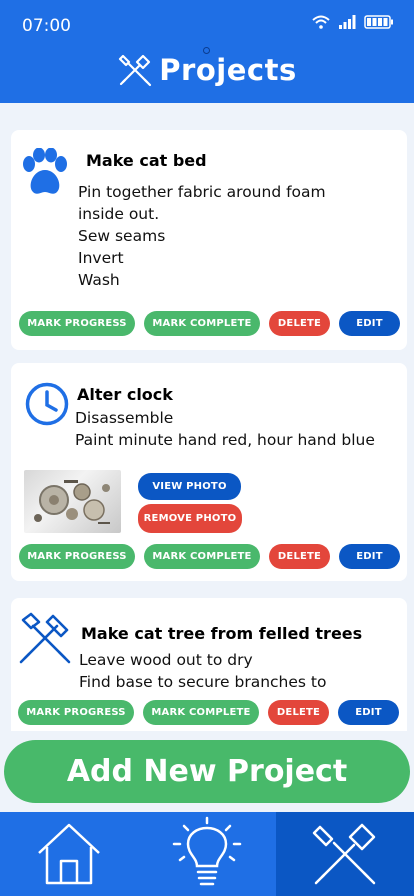 Image resolution: width=414 pixels, height=896 pixels. I want to click on project-step: inside out., so click(119, 214).